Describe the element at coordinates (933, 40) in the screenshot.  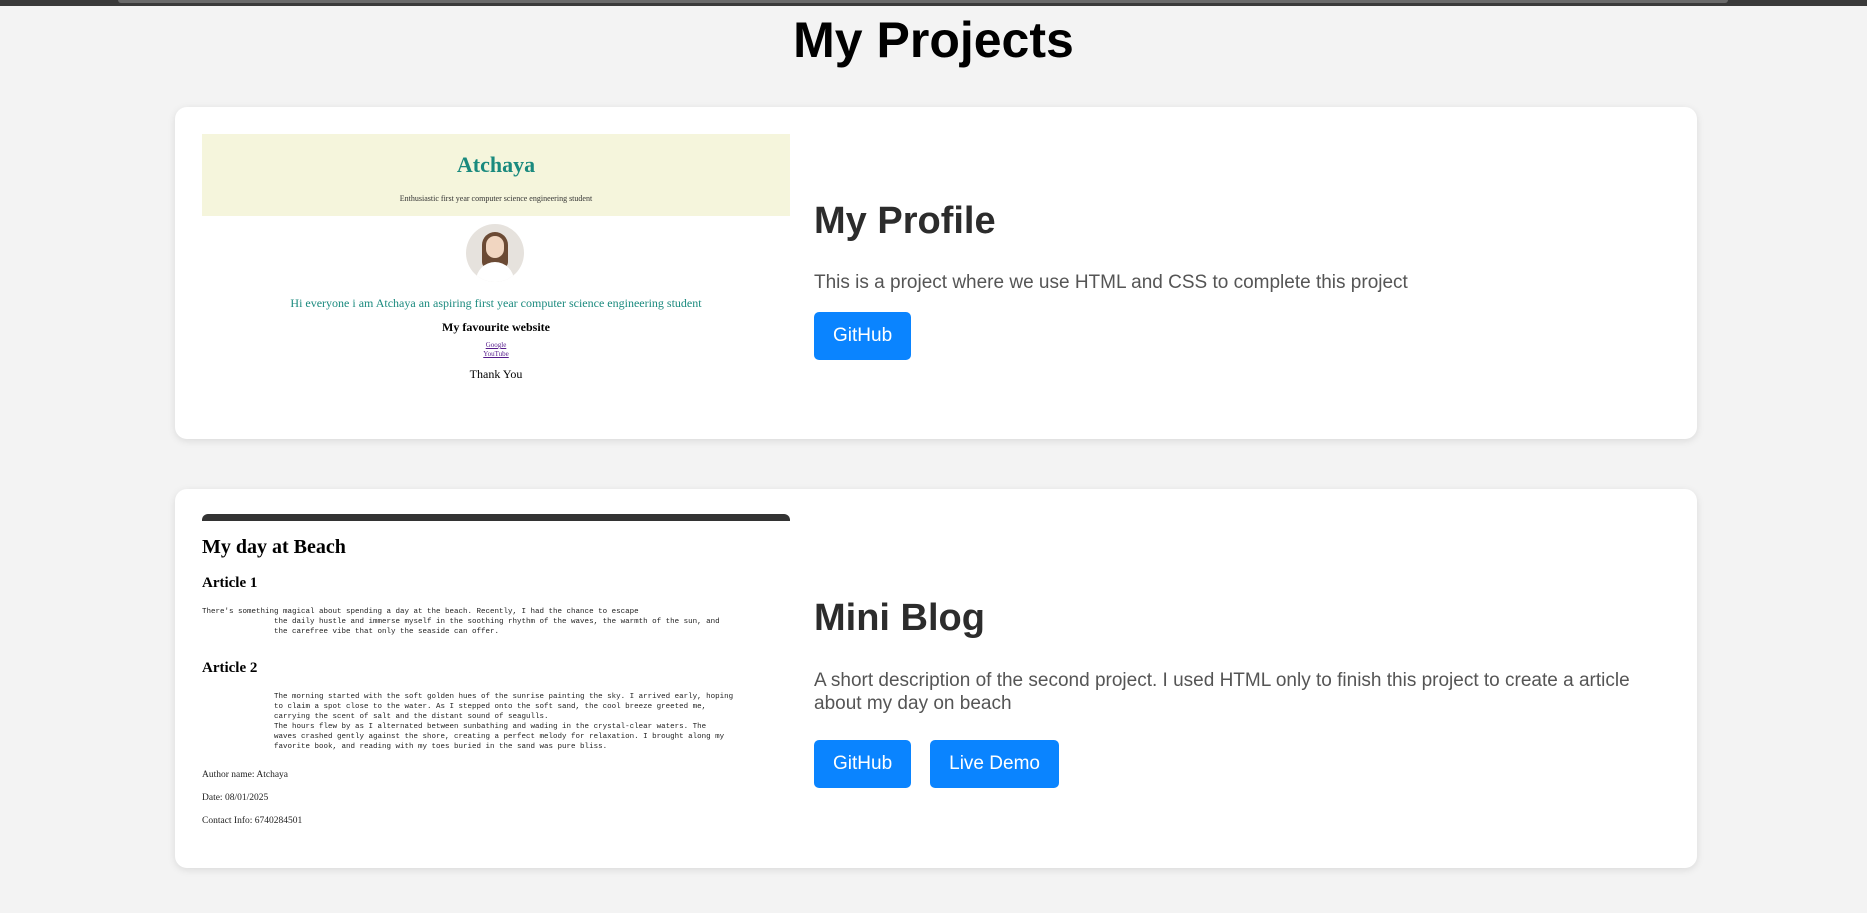
I see `page-title: My Projects` at that location.